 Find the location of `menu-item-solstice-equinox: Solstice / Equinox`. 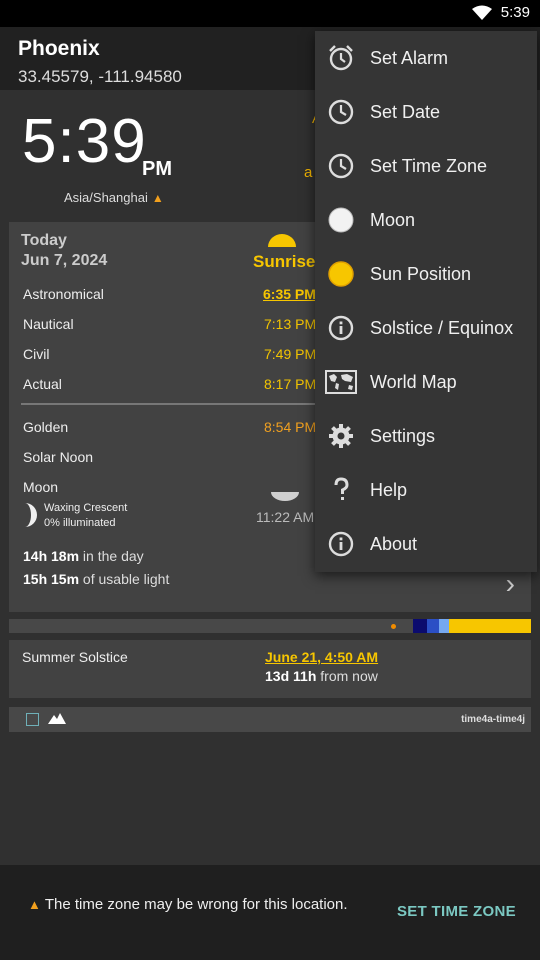

menu-item-solstice-equinox: Solstice / Equinox is located at coordinates (426, 328).